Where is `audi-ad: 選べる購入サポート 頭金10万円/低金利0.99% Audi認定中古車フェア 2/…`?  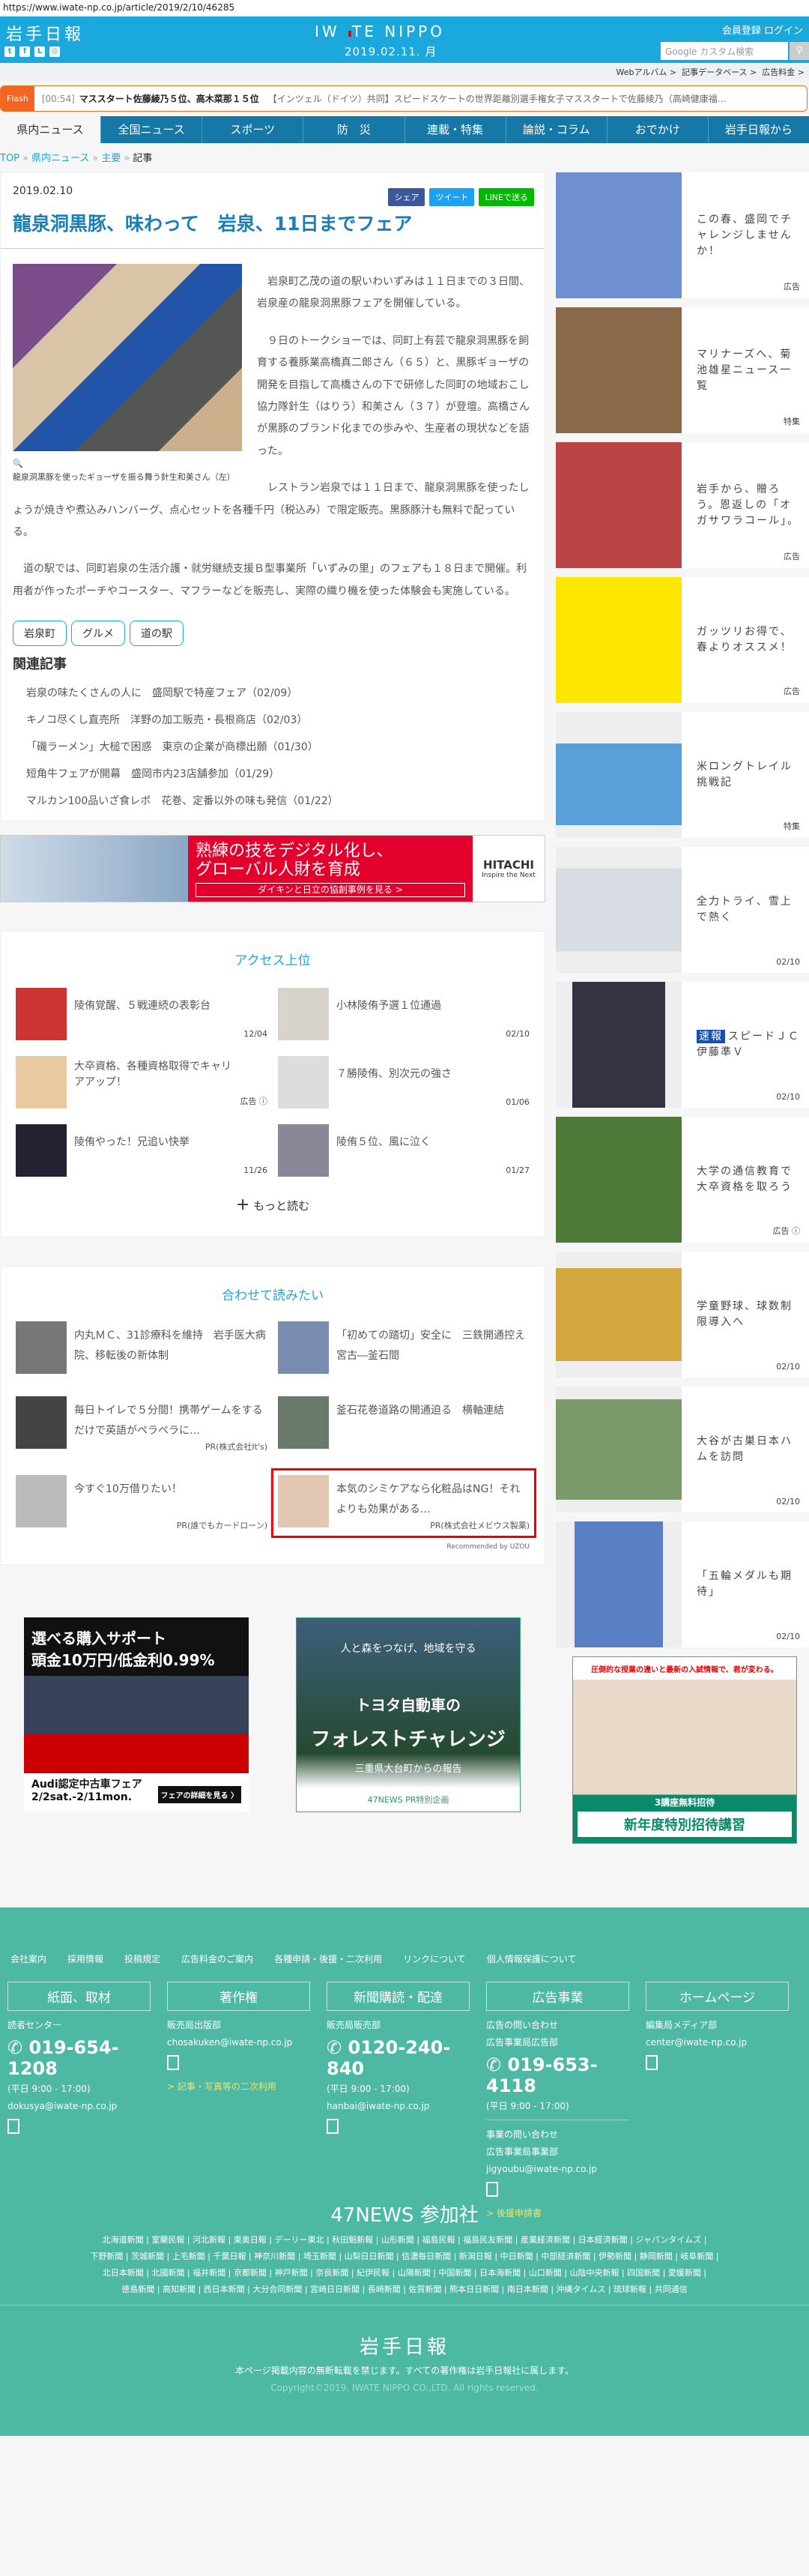
audi-ad: 選べる購入サポート 頭金10万円/低金利0.99% Audi認定中古車フェア 2/… is located at coordinates (136, 1715).